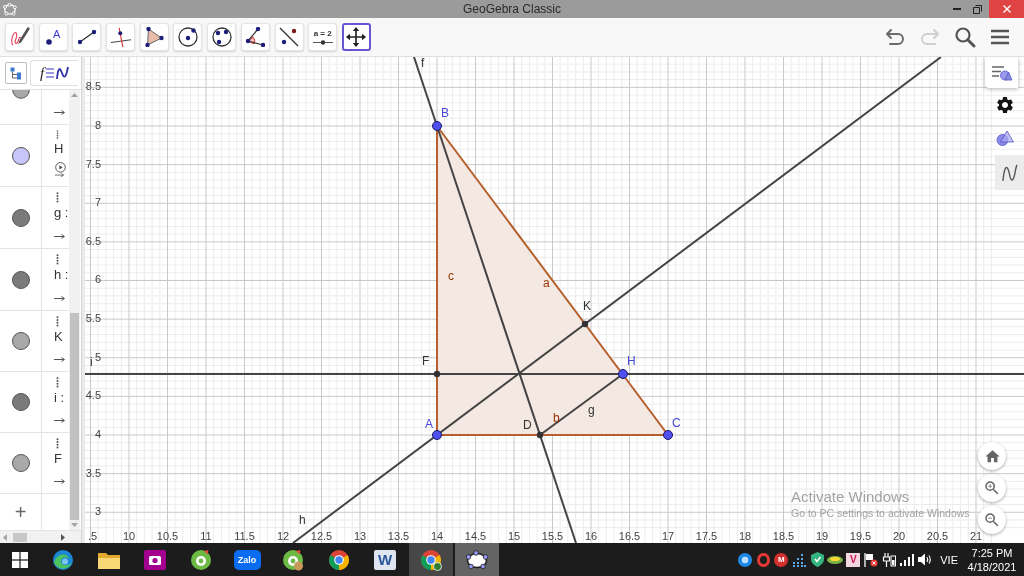 This screenshot has width=1024, height=576. What do you see at coordinates (360, 535) in the screenshot?
I see `axis-tick-label: 13` at bounding box center [360, 535].